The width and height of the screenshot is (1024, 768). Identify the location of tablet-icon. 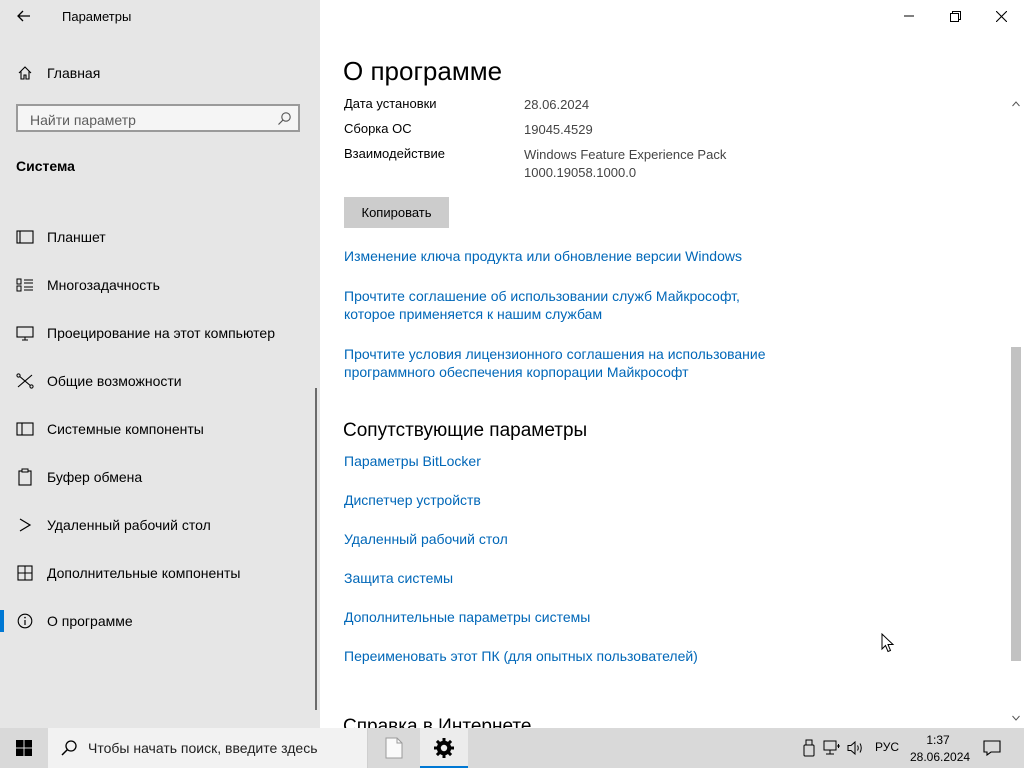
(25, 237).